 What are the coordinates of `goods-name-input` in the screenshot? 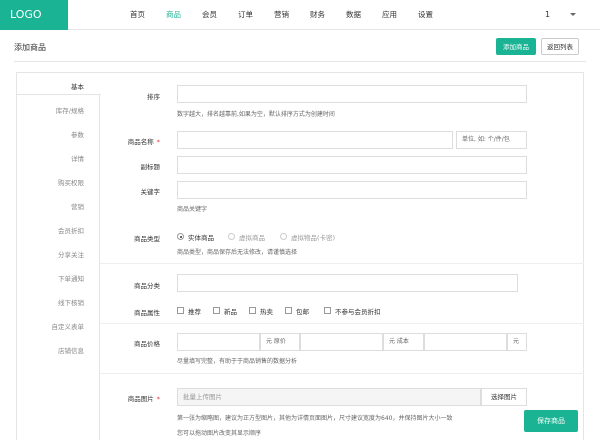 It's located at (315, 140).